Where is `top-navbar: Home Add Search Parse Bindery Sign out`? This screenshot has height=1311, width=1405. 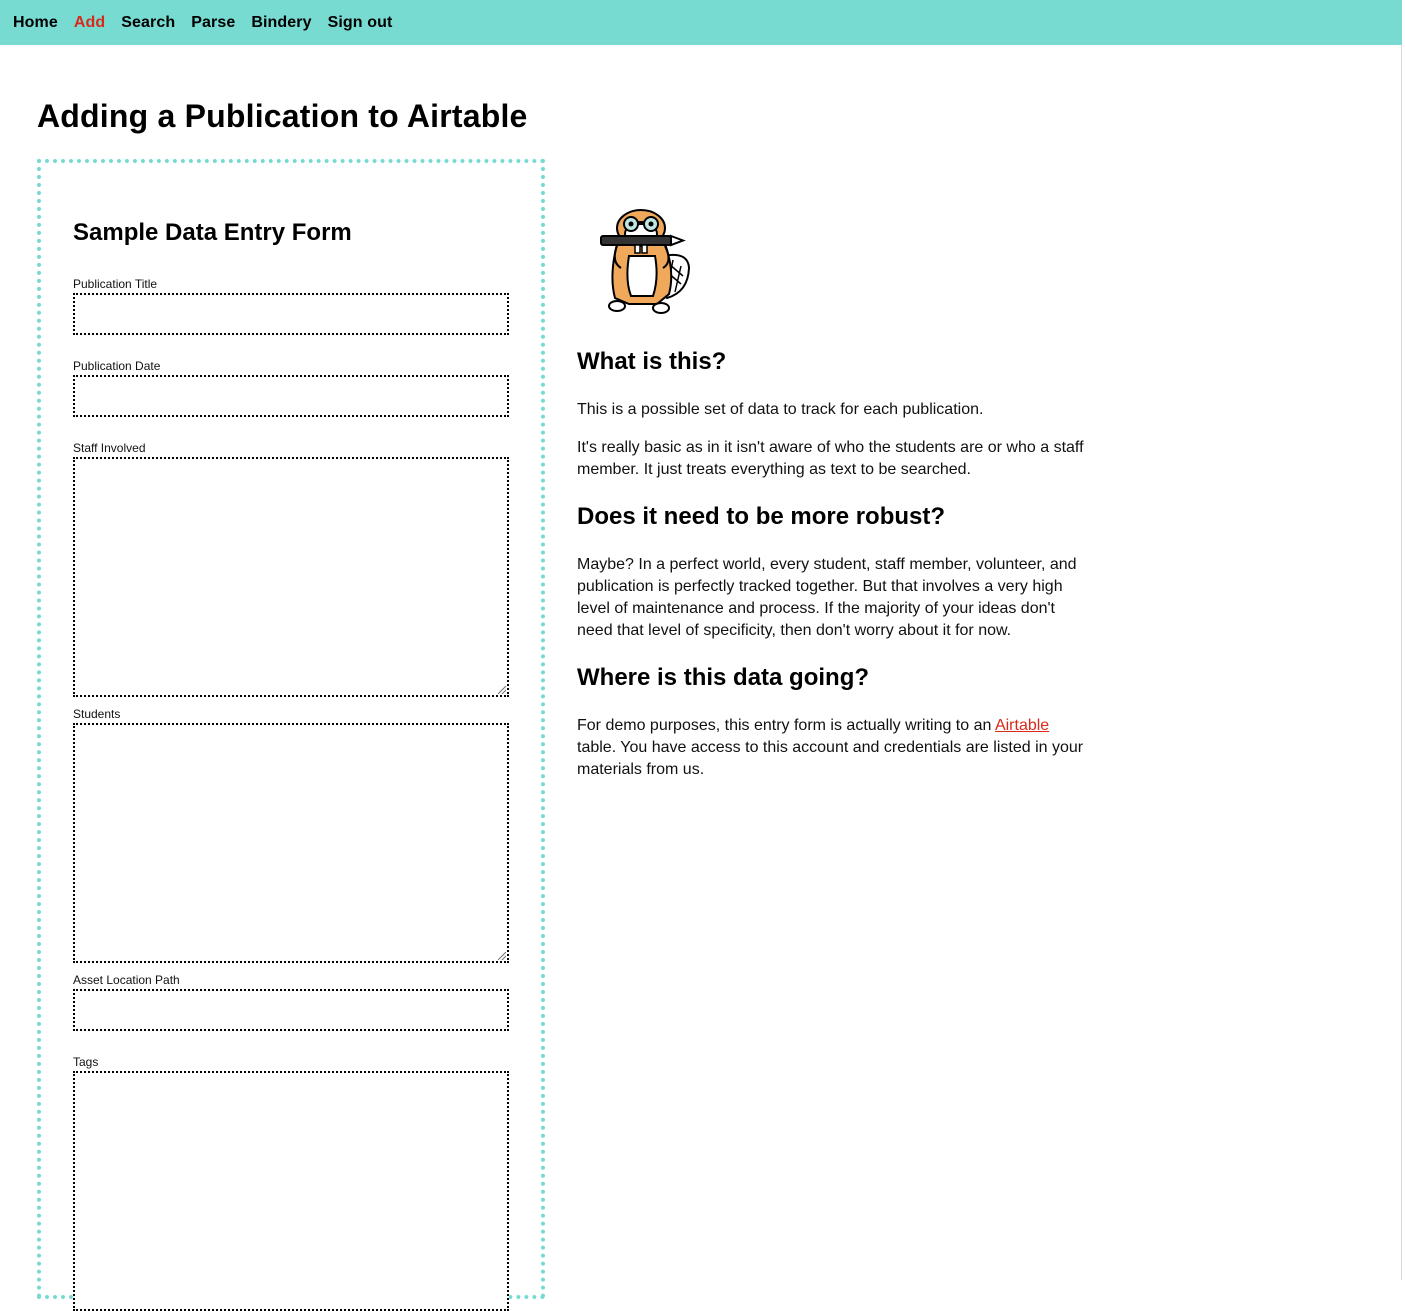
top-navbar: Home Add Search Parse Bindery Sign out is located at coordinates (701, 22).